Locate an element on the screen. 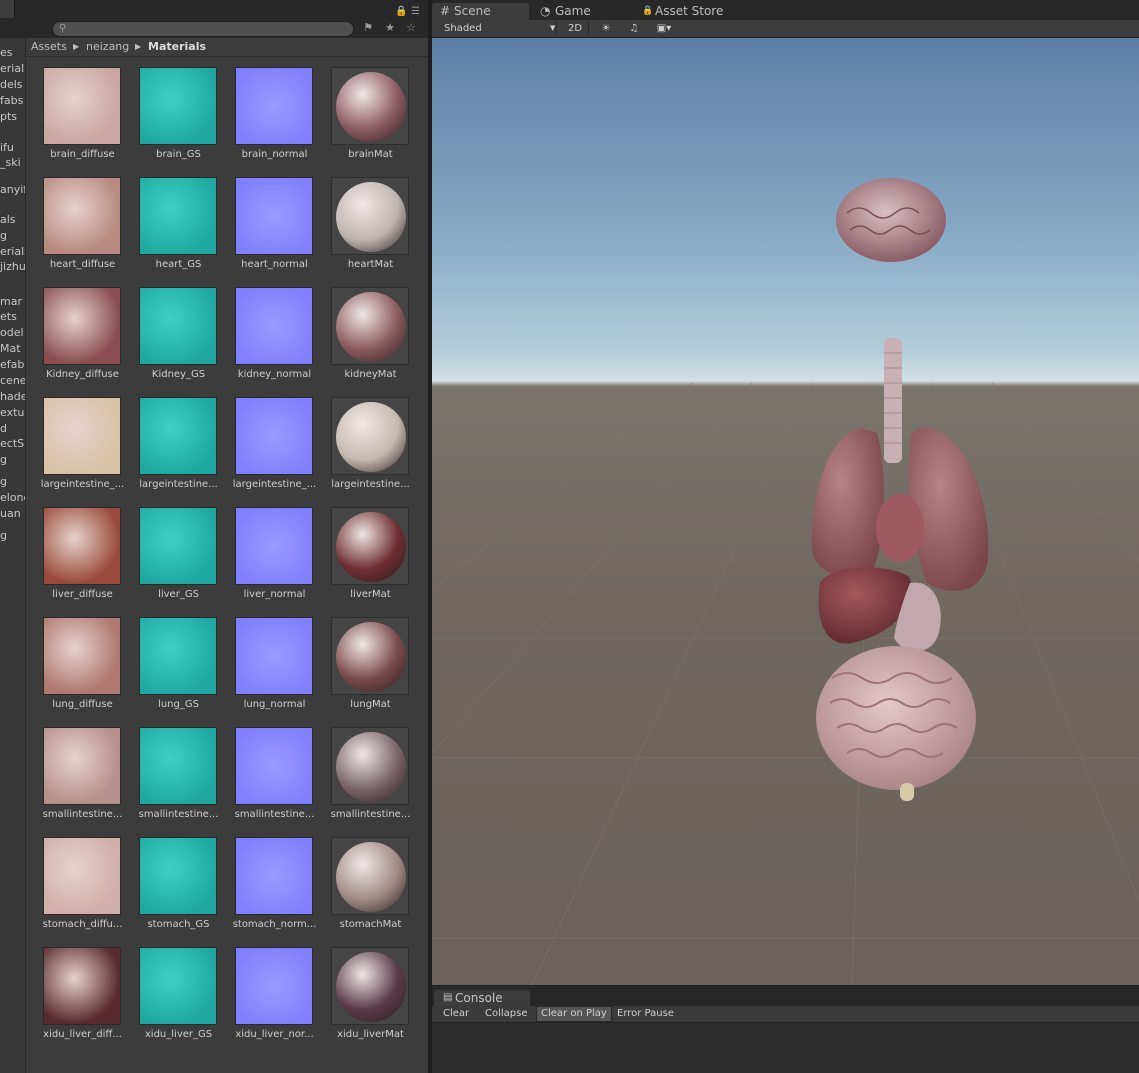  tree-item: ets is located at coordinates (12, 316).